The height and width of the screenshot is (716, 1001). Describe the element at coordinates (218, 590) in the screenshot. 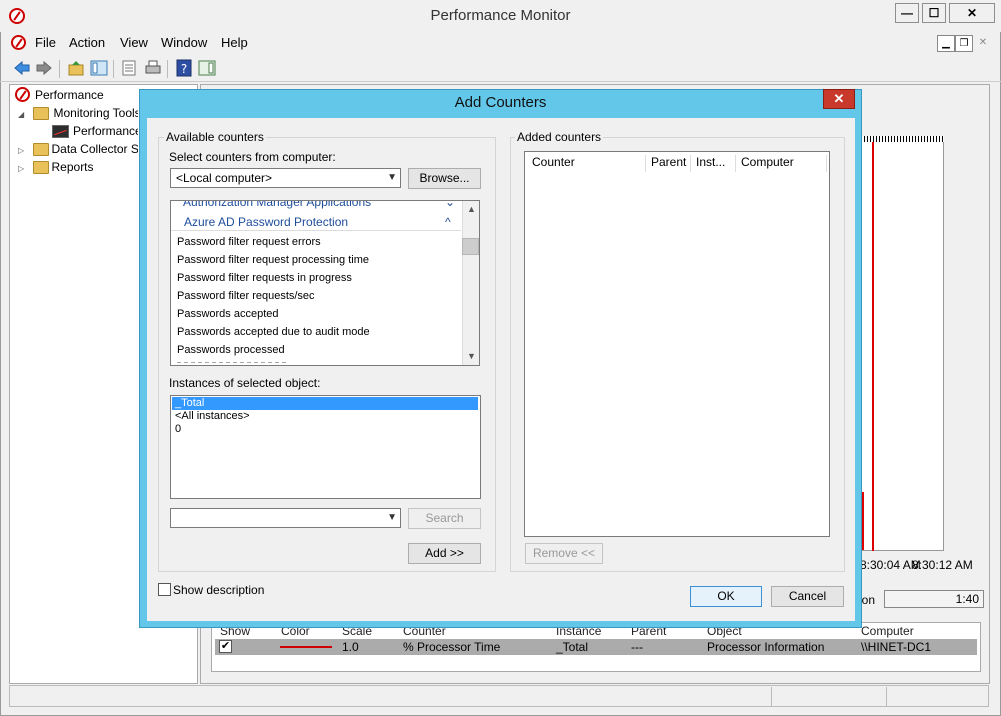

I see `show-description-label: Show description` at that location.